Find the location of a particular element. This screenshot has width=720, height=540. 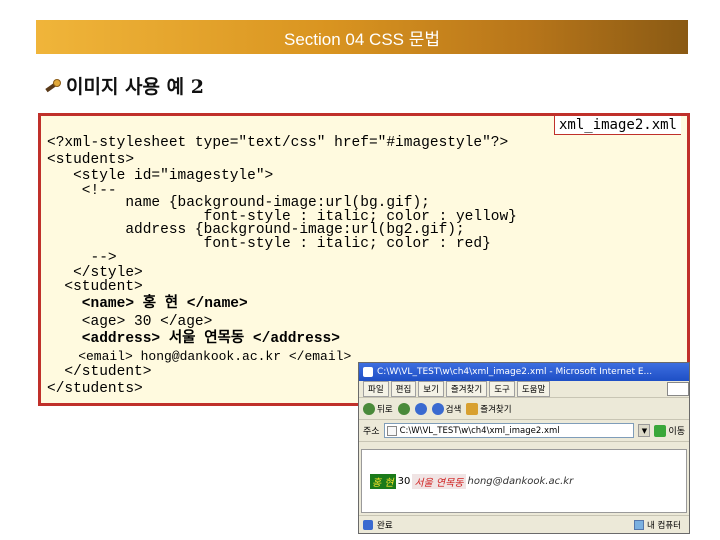

code-filename-label: xml_image2.xml is located at coordinates (617, 125).